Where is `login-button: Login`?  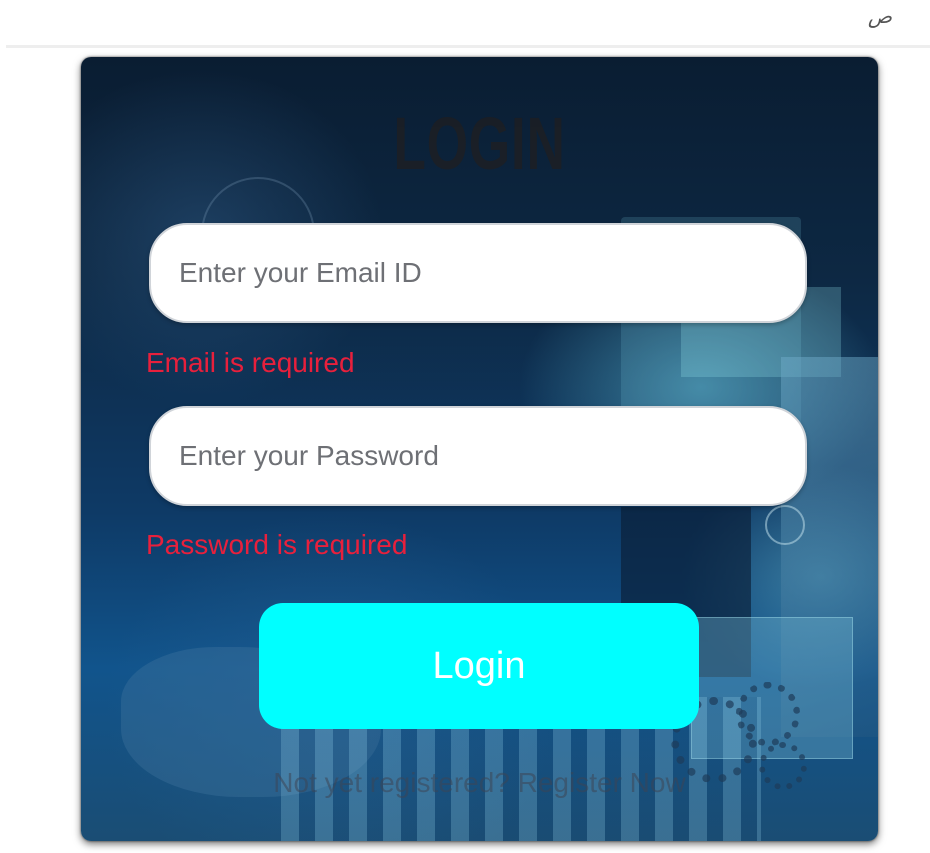 login-button: Login is located at coordinates (479, 666).